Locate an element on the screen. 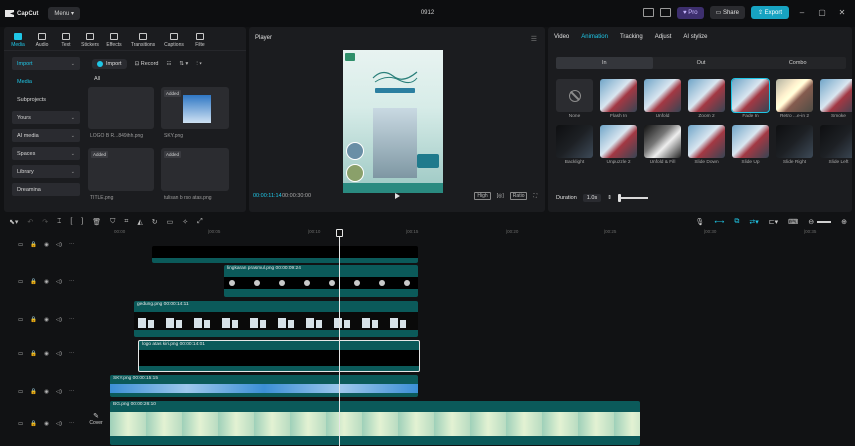 This screenshot has width=855, height=446. freeze-frame-icon: ▭ is located at coordinates (170, 222).